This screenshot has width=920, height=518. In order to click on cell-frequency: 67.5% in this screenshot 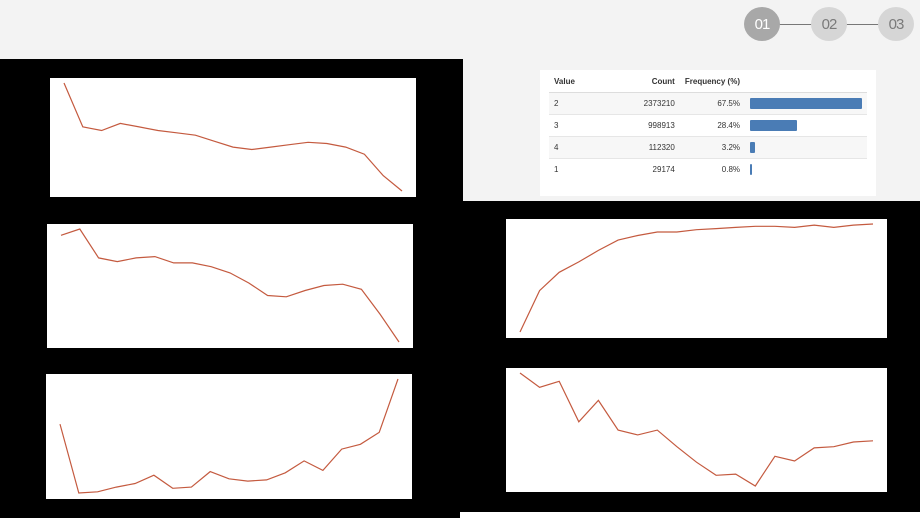, I will do `click(712, 103)`.